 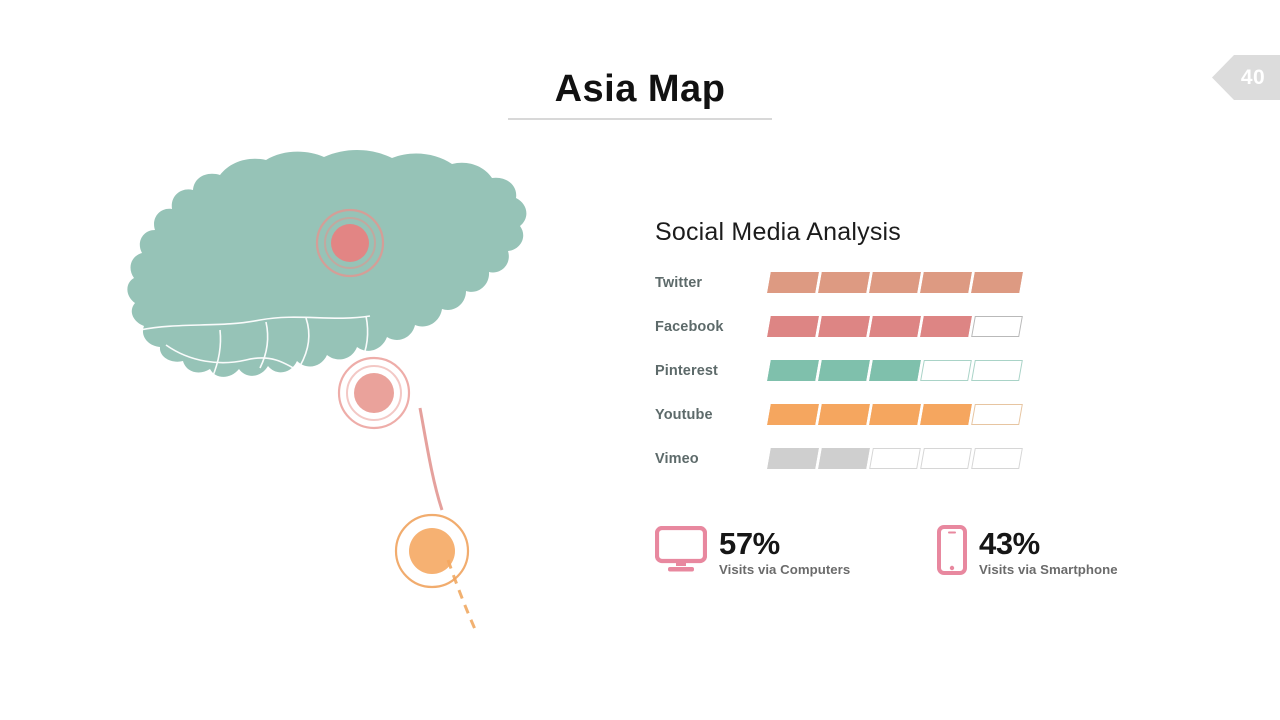 What do you see at coordinates (686, 370) in the screenshot?
I see `bar-label: Pinterest` at bounding box center [686, 370].